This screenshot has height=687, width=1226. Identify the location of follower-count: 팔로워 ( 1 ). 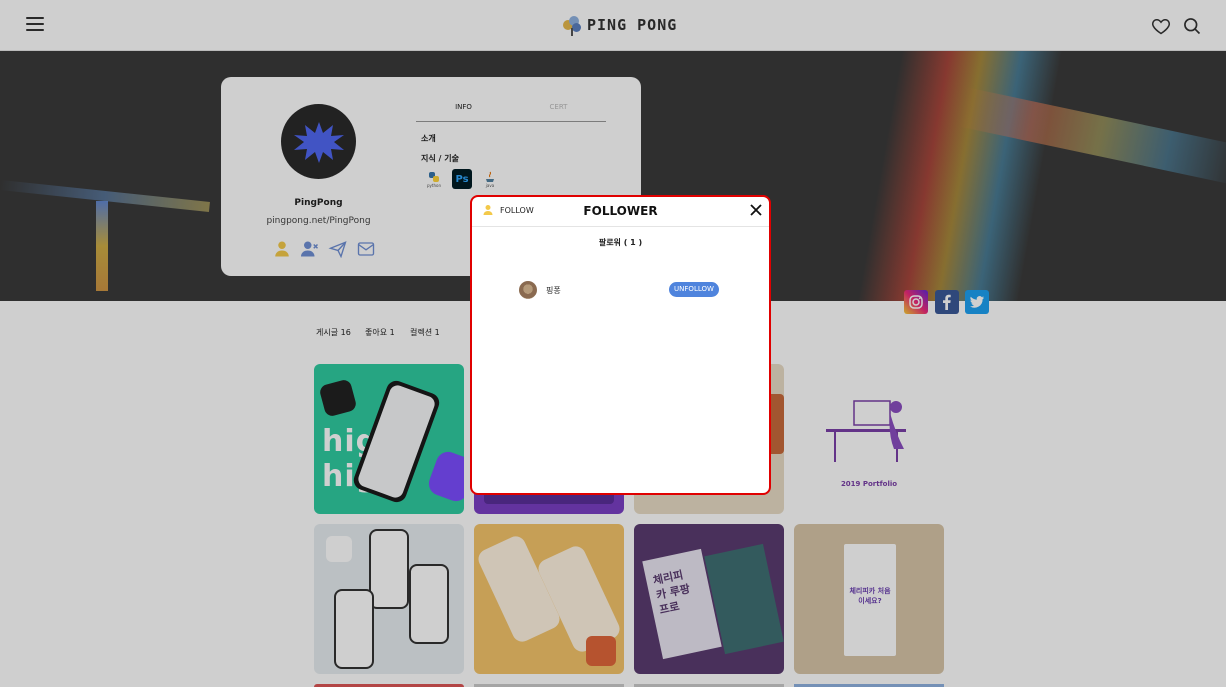
(620, 242).